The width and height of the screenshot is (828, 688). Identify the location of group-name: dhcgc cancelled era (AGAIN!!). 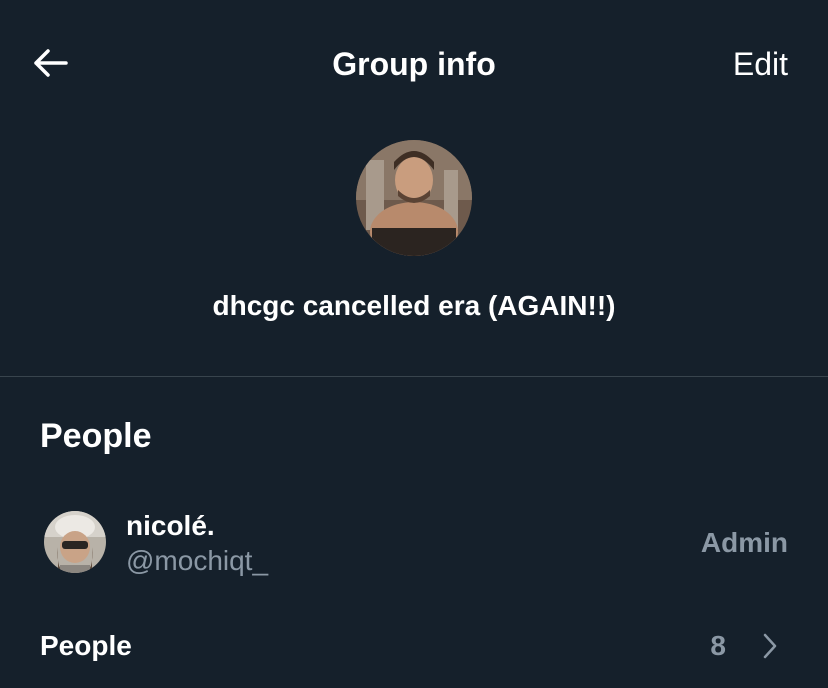
(414, 305).